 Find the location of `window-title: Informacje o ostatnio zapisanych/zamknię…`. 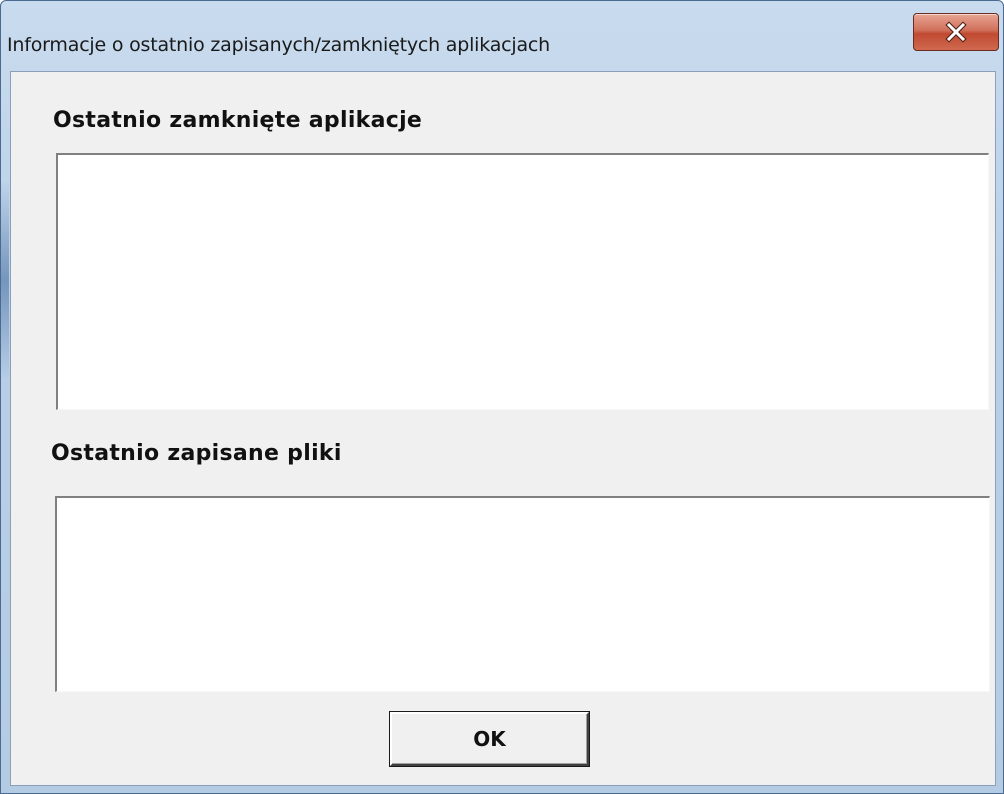

window-title: Informacje o ostatnio zapisanych/zamknię… is located at coordinates (279, 45).